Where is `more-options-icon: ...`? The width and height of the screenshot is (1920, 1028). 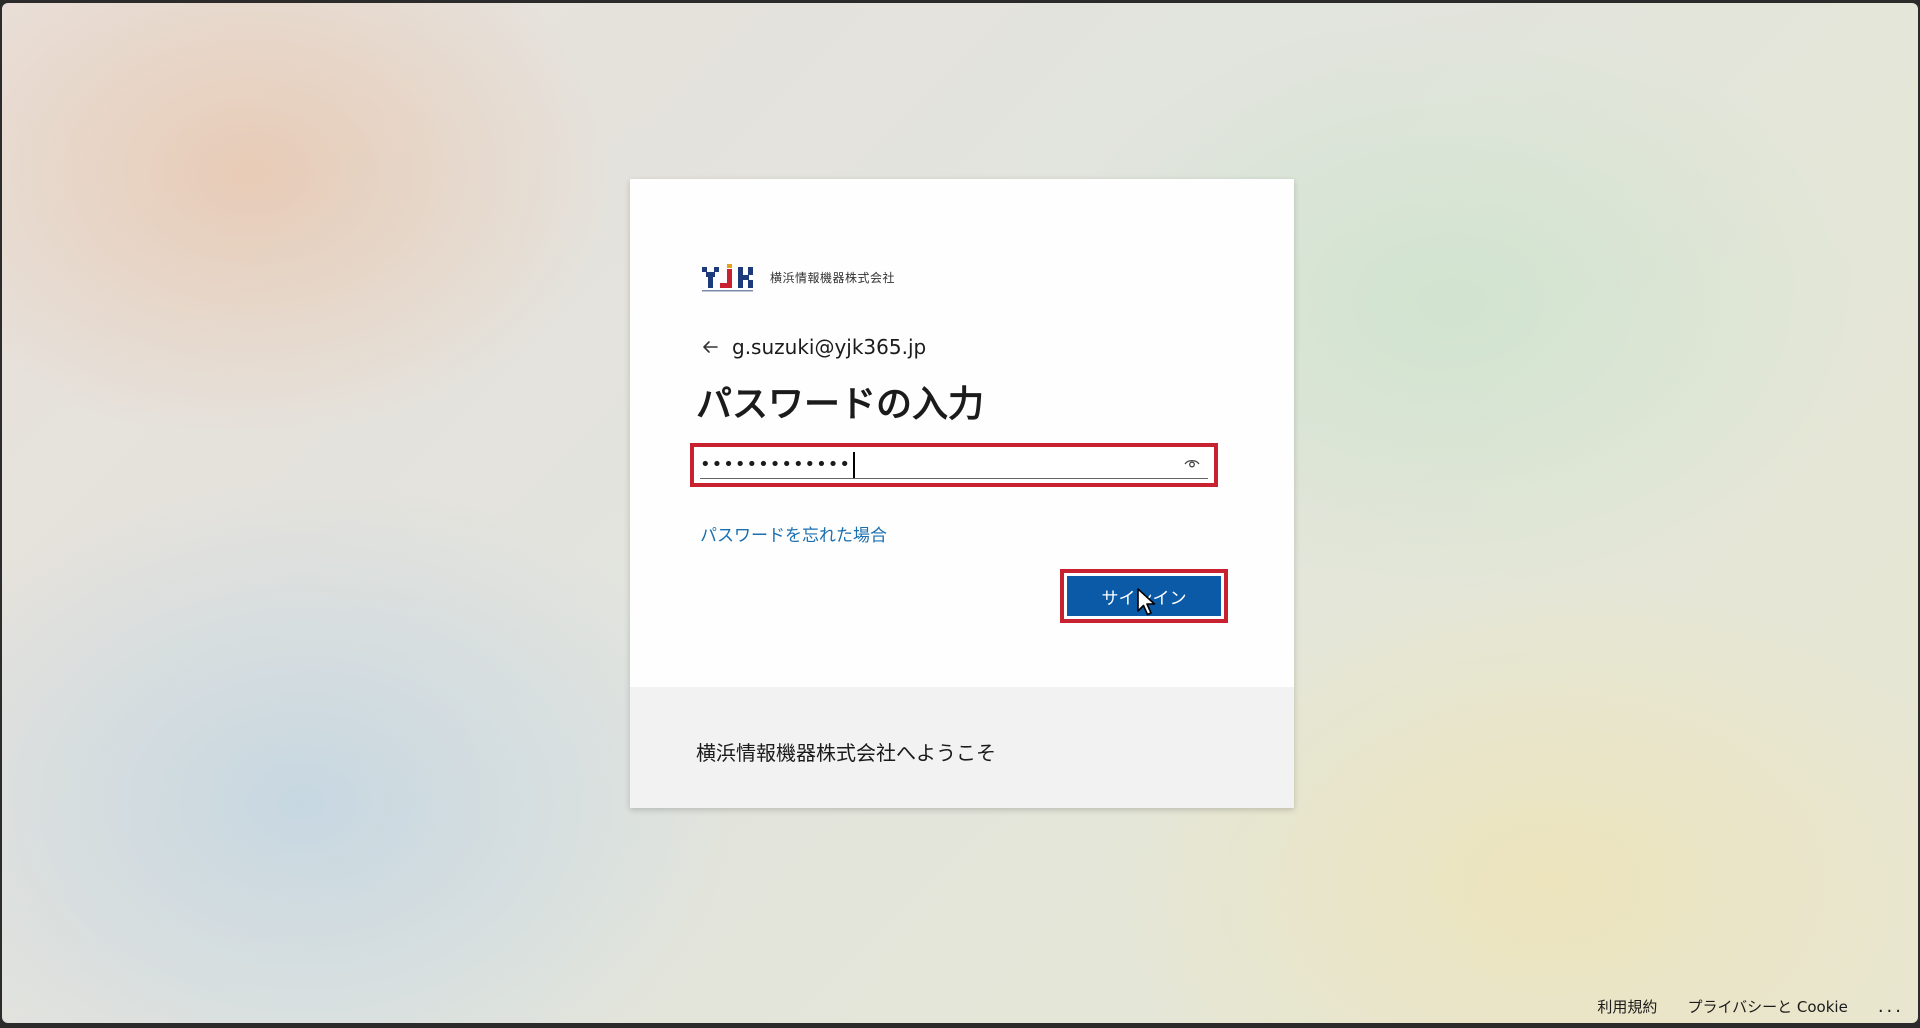
more-options-icon: ... is located at coordinates (1891, 1006).